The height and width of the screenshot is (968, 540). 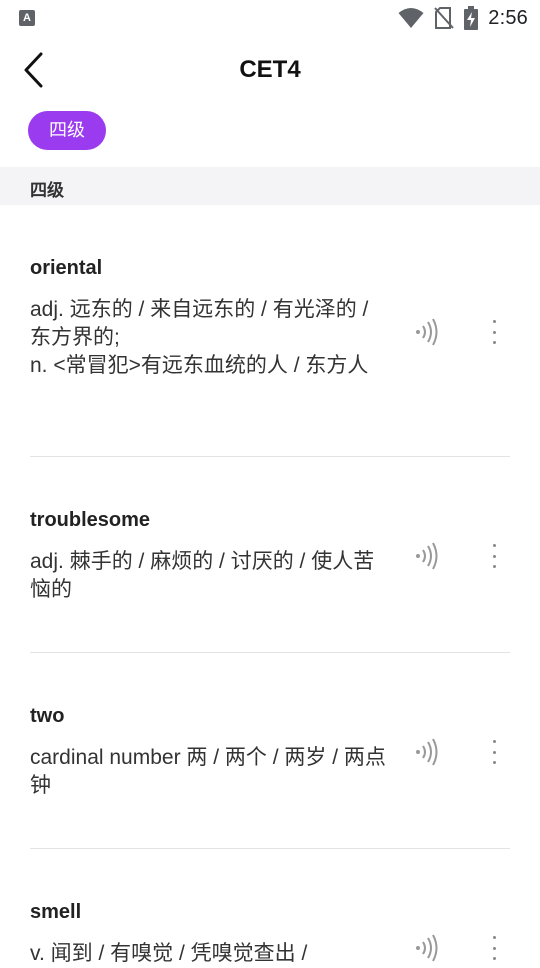 I want to click on word-definition: cardinal number 两 / 两个 / 两岁 / 两点钟, so click(x=208, y=771).